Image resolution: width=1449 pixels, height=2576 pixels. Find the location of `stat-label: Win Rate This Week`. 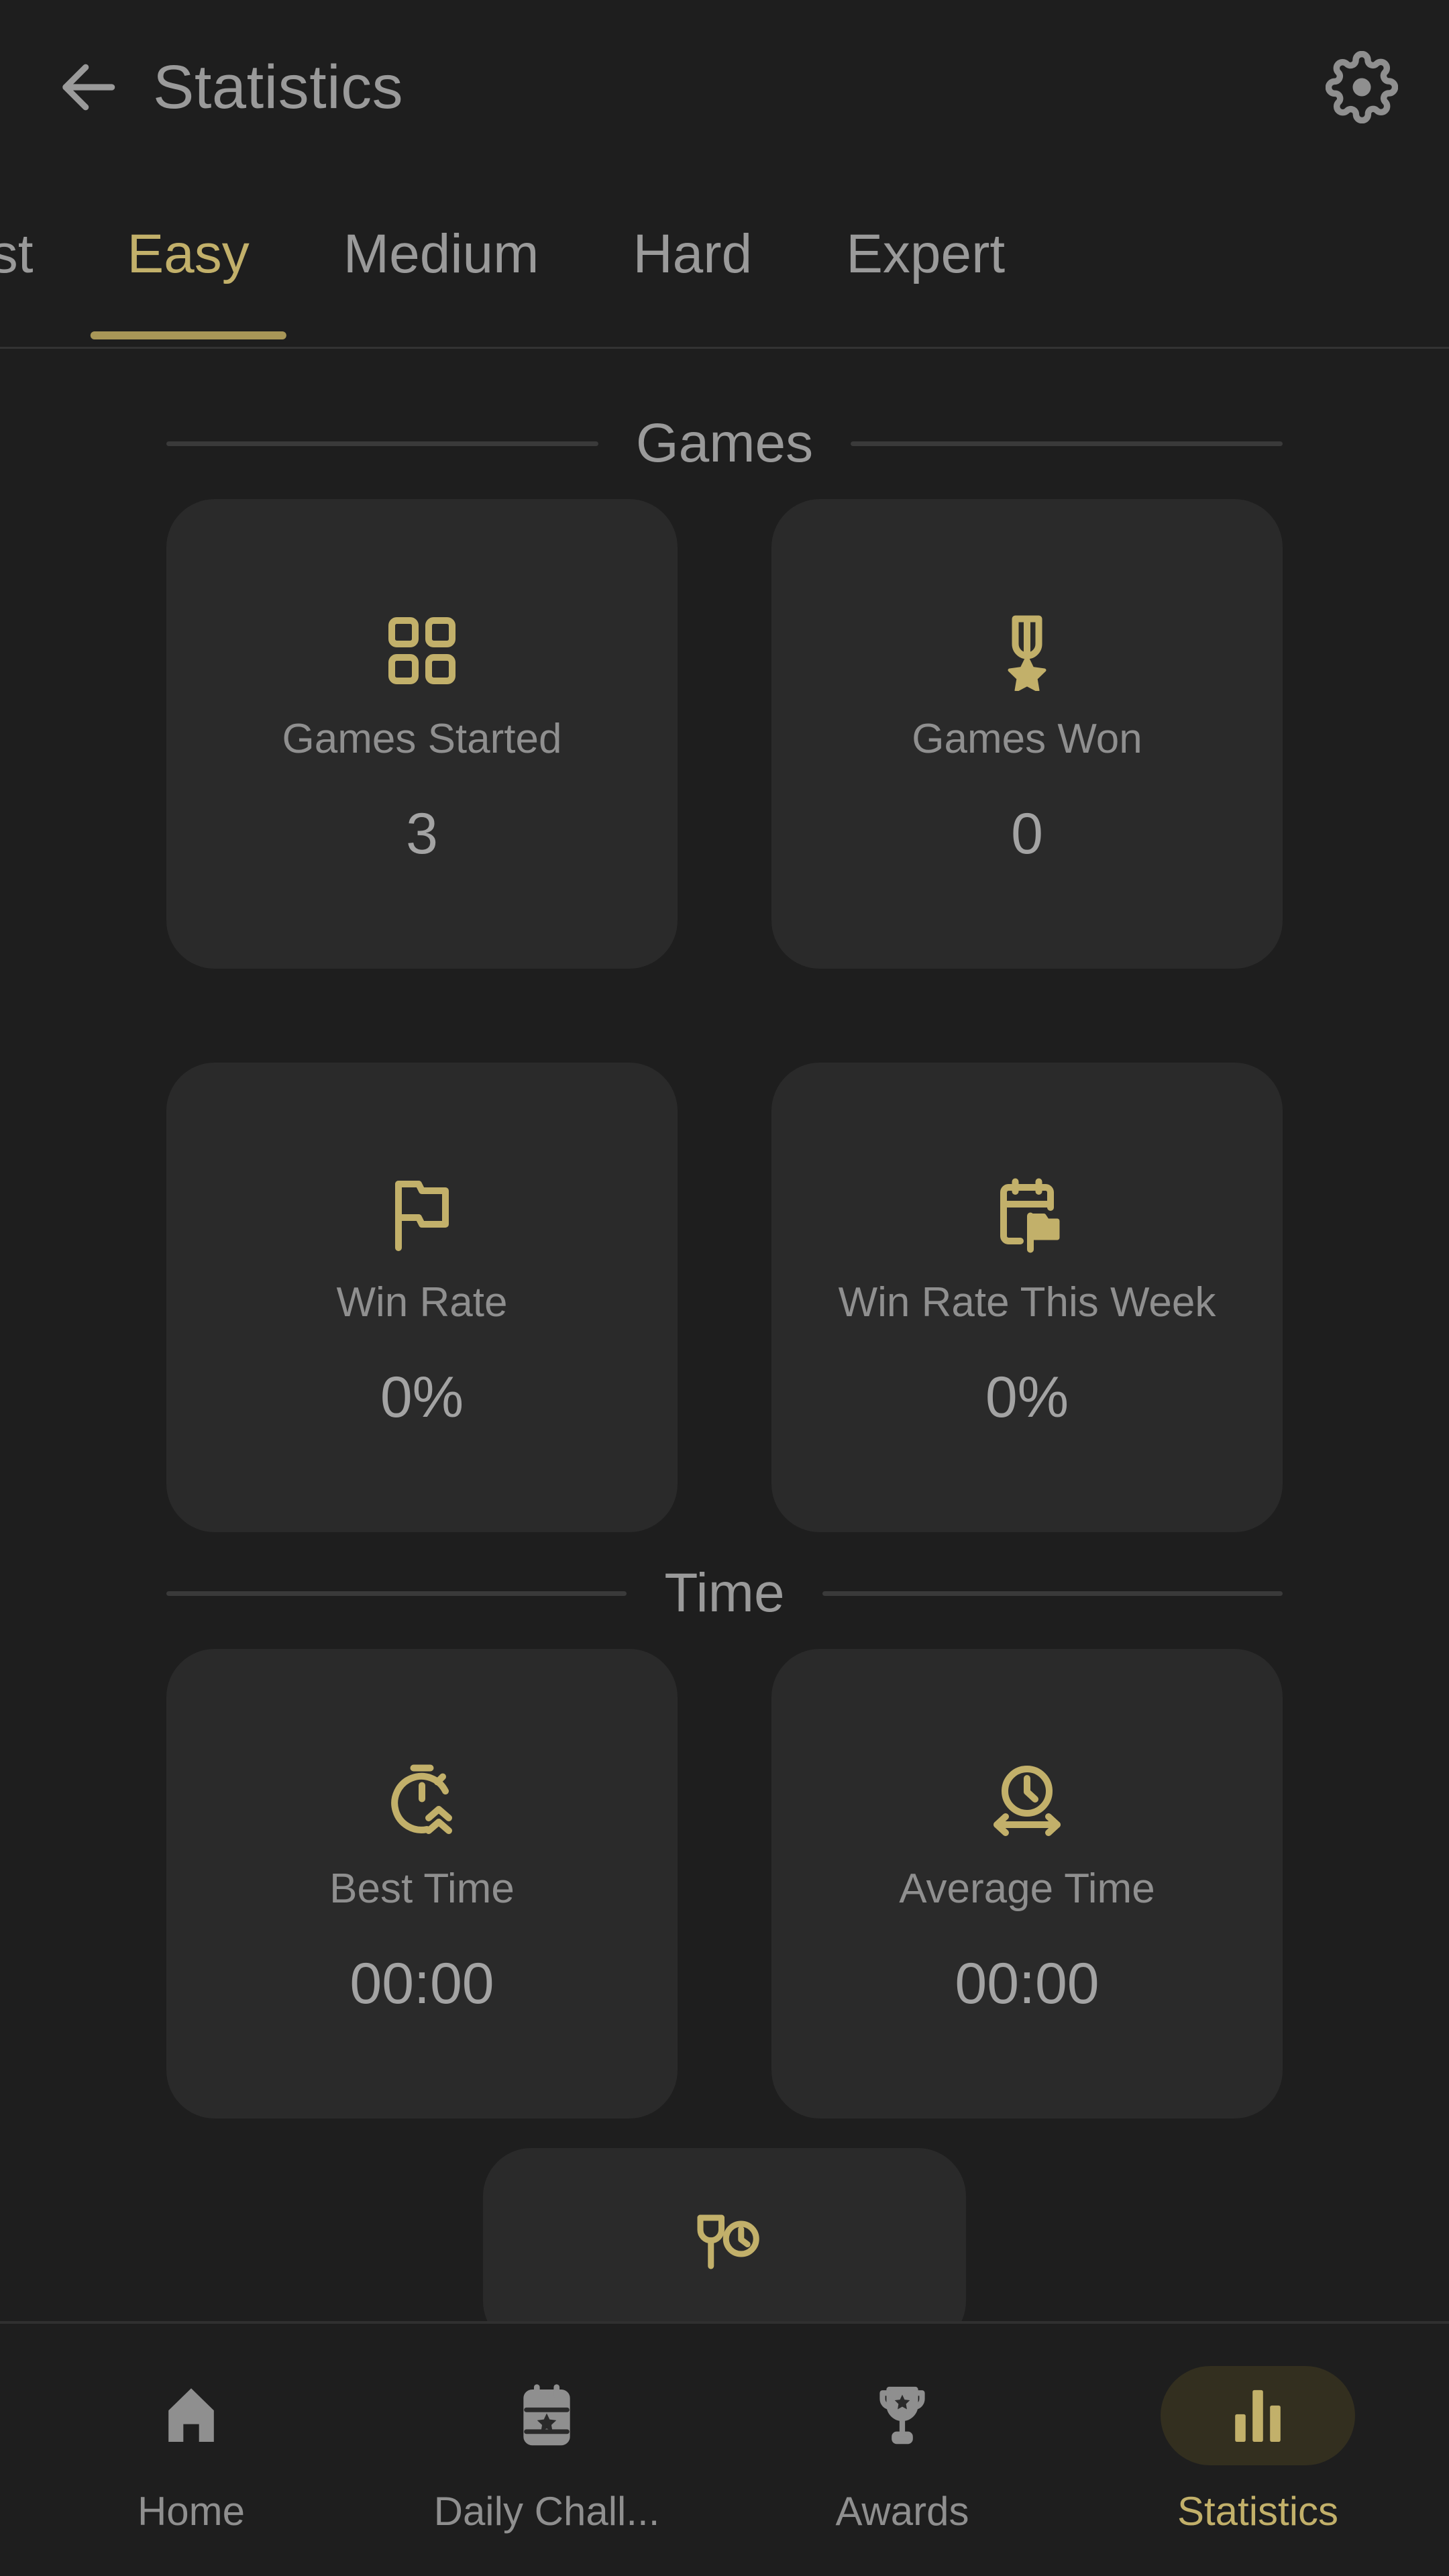

stat-label: Win Rate This Week is located at coordinates (1027, 1302).